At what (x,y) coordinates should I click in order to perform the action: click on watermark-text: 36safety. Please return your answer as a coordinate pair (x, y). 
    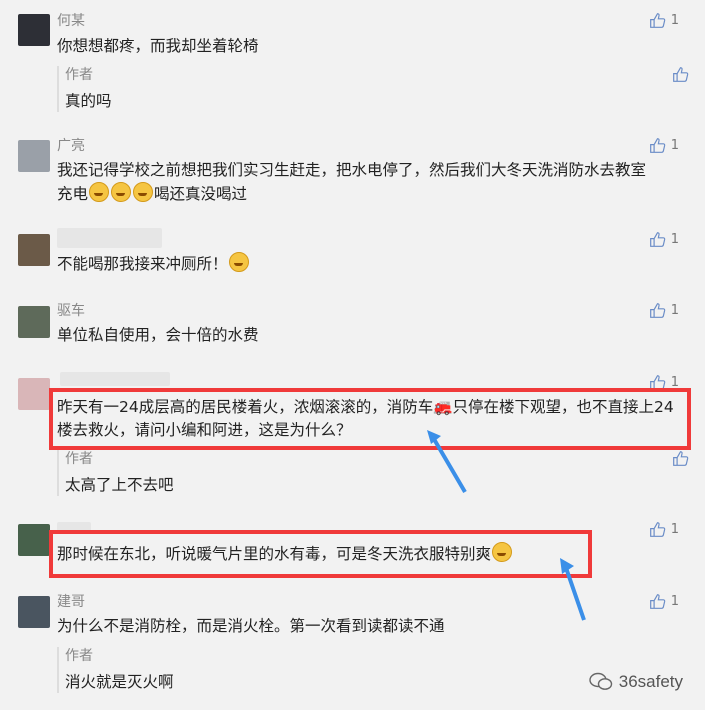
    Looking at the image, I should click on (650, 681).